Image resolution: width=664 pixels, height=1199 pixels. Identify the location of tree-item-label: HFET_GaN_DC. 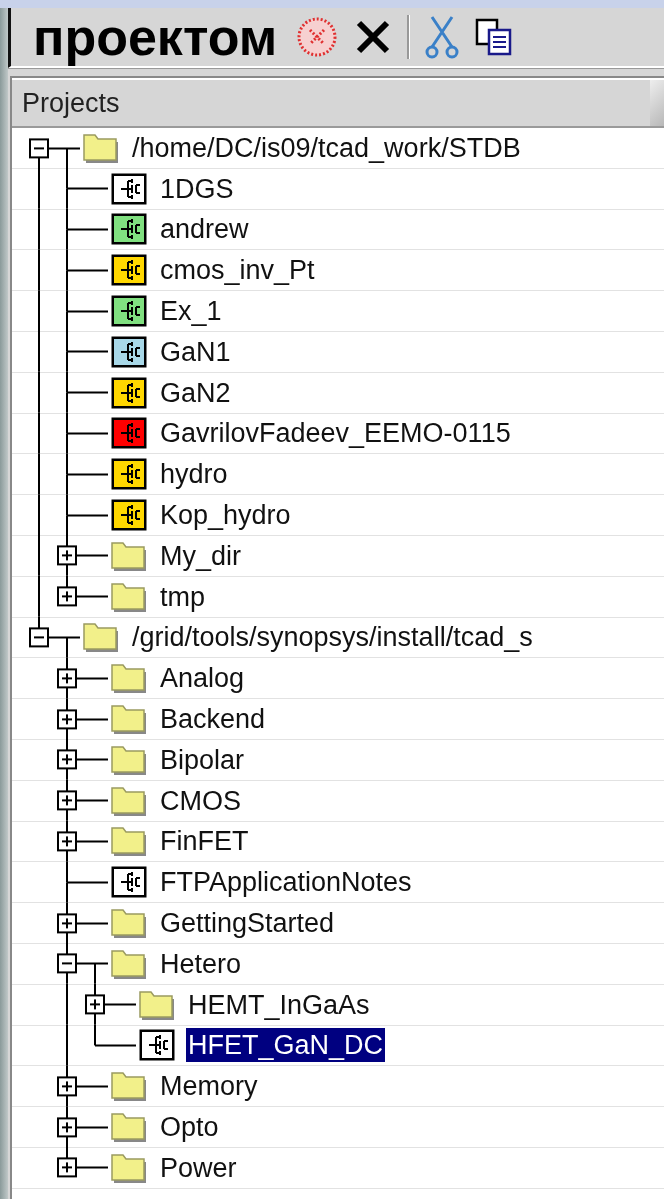
(286, 1045).